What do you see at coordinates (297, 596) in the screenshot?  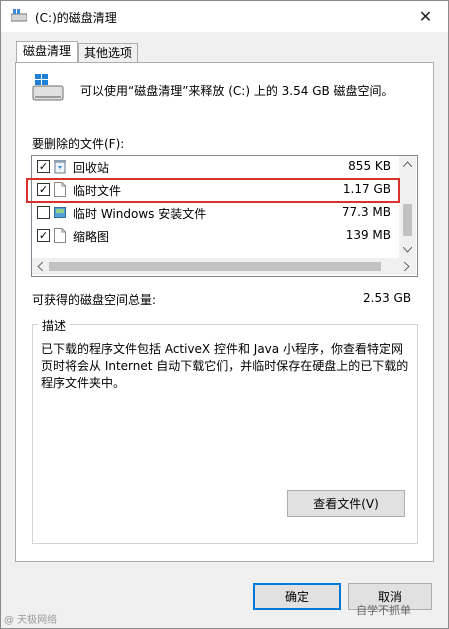 I see `ok-button: 确定` at bounding box center [297, 596].